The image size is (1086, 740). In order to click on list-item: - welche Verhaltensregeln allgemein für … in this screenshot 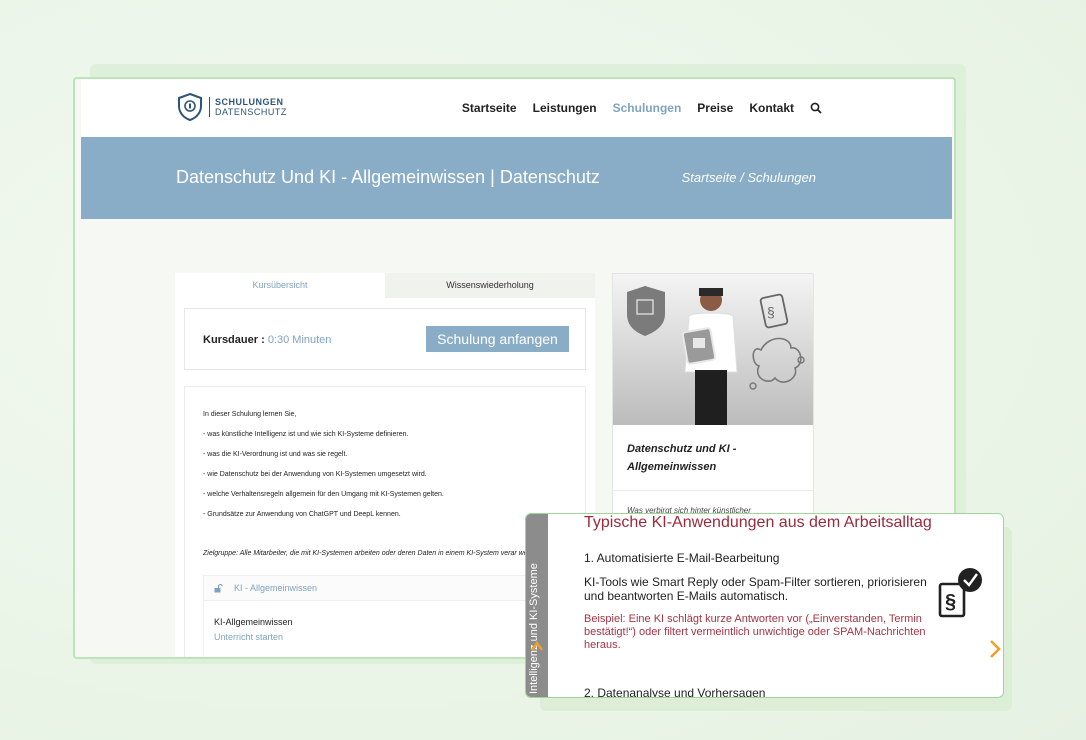, I will do `click(323, 494)`.